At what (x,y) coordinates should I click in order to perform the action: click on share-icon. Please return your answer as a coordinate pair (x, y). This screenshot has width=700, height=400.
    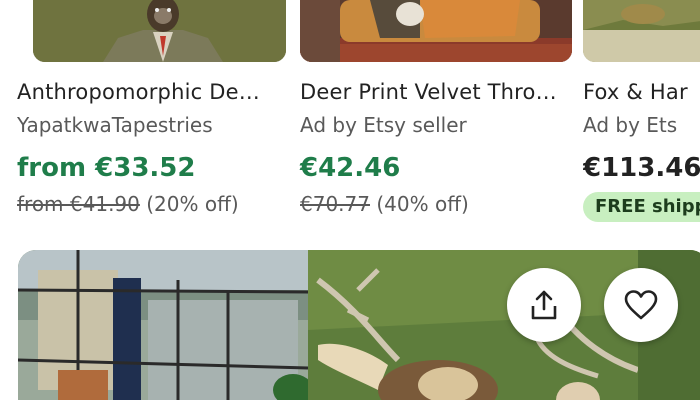
    Looking at the image, I should click on (544, 305).